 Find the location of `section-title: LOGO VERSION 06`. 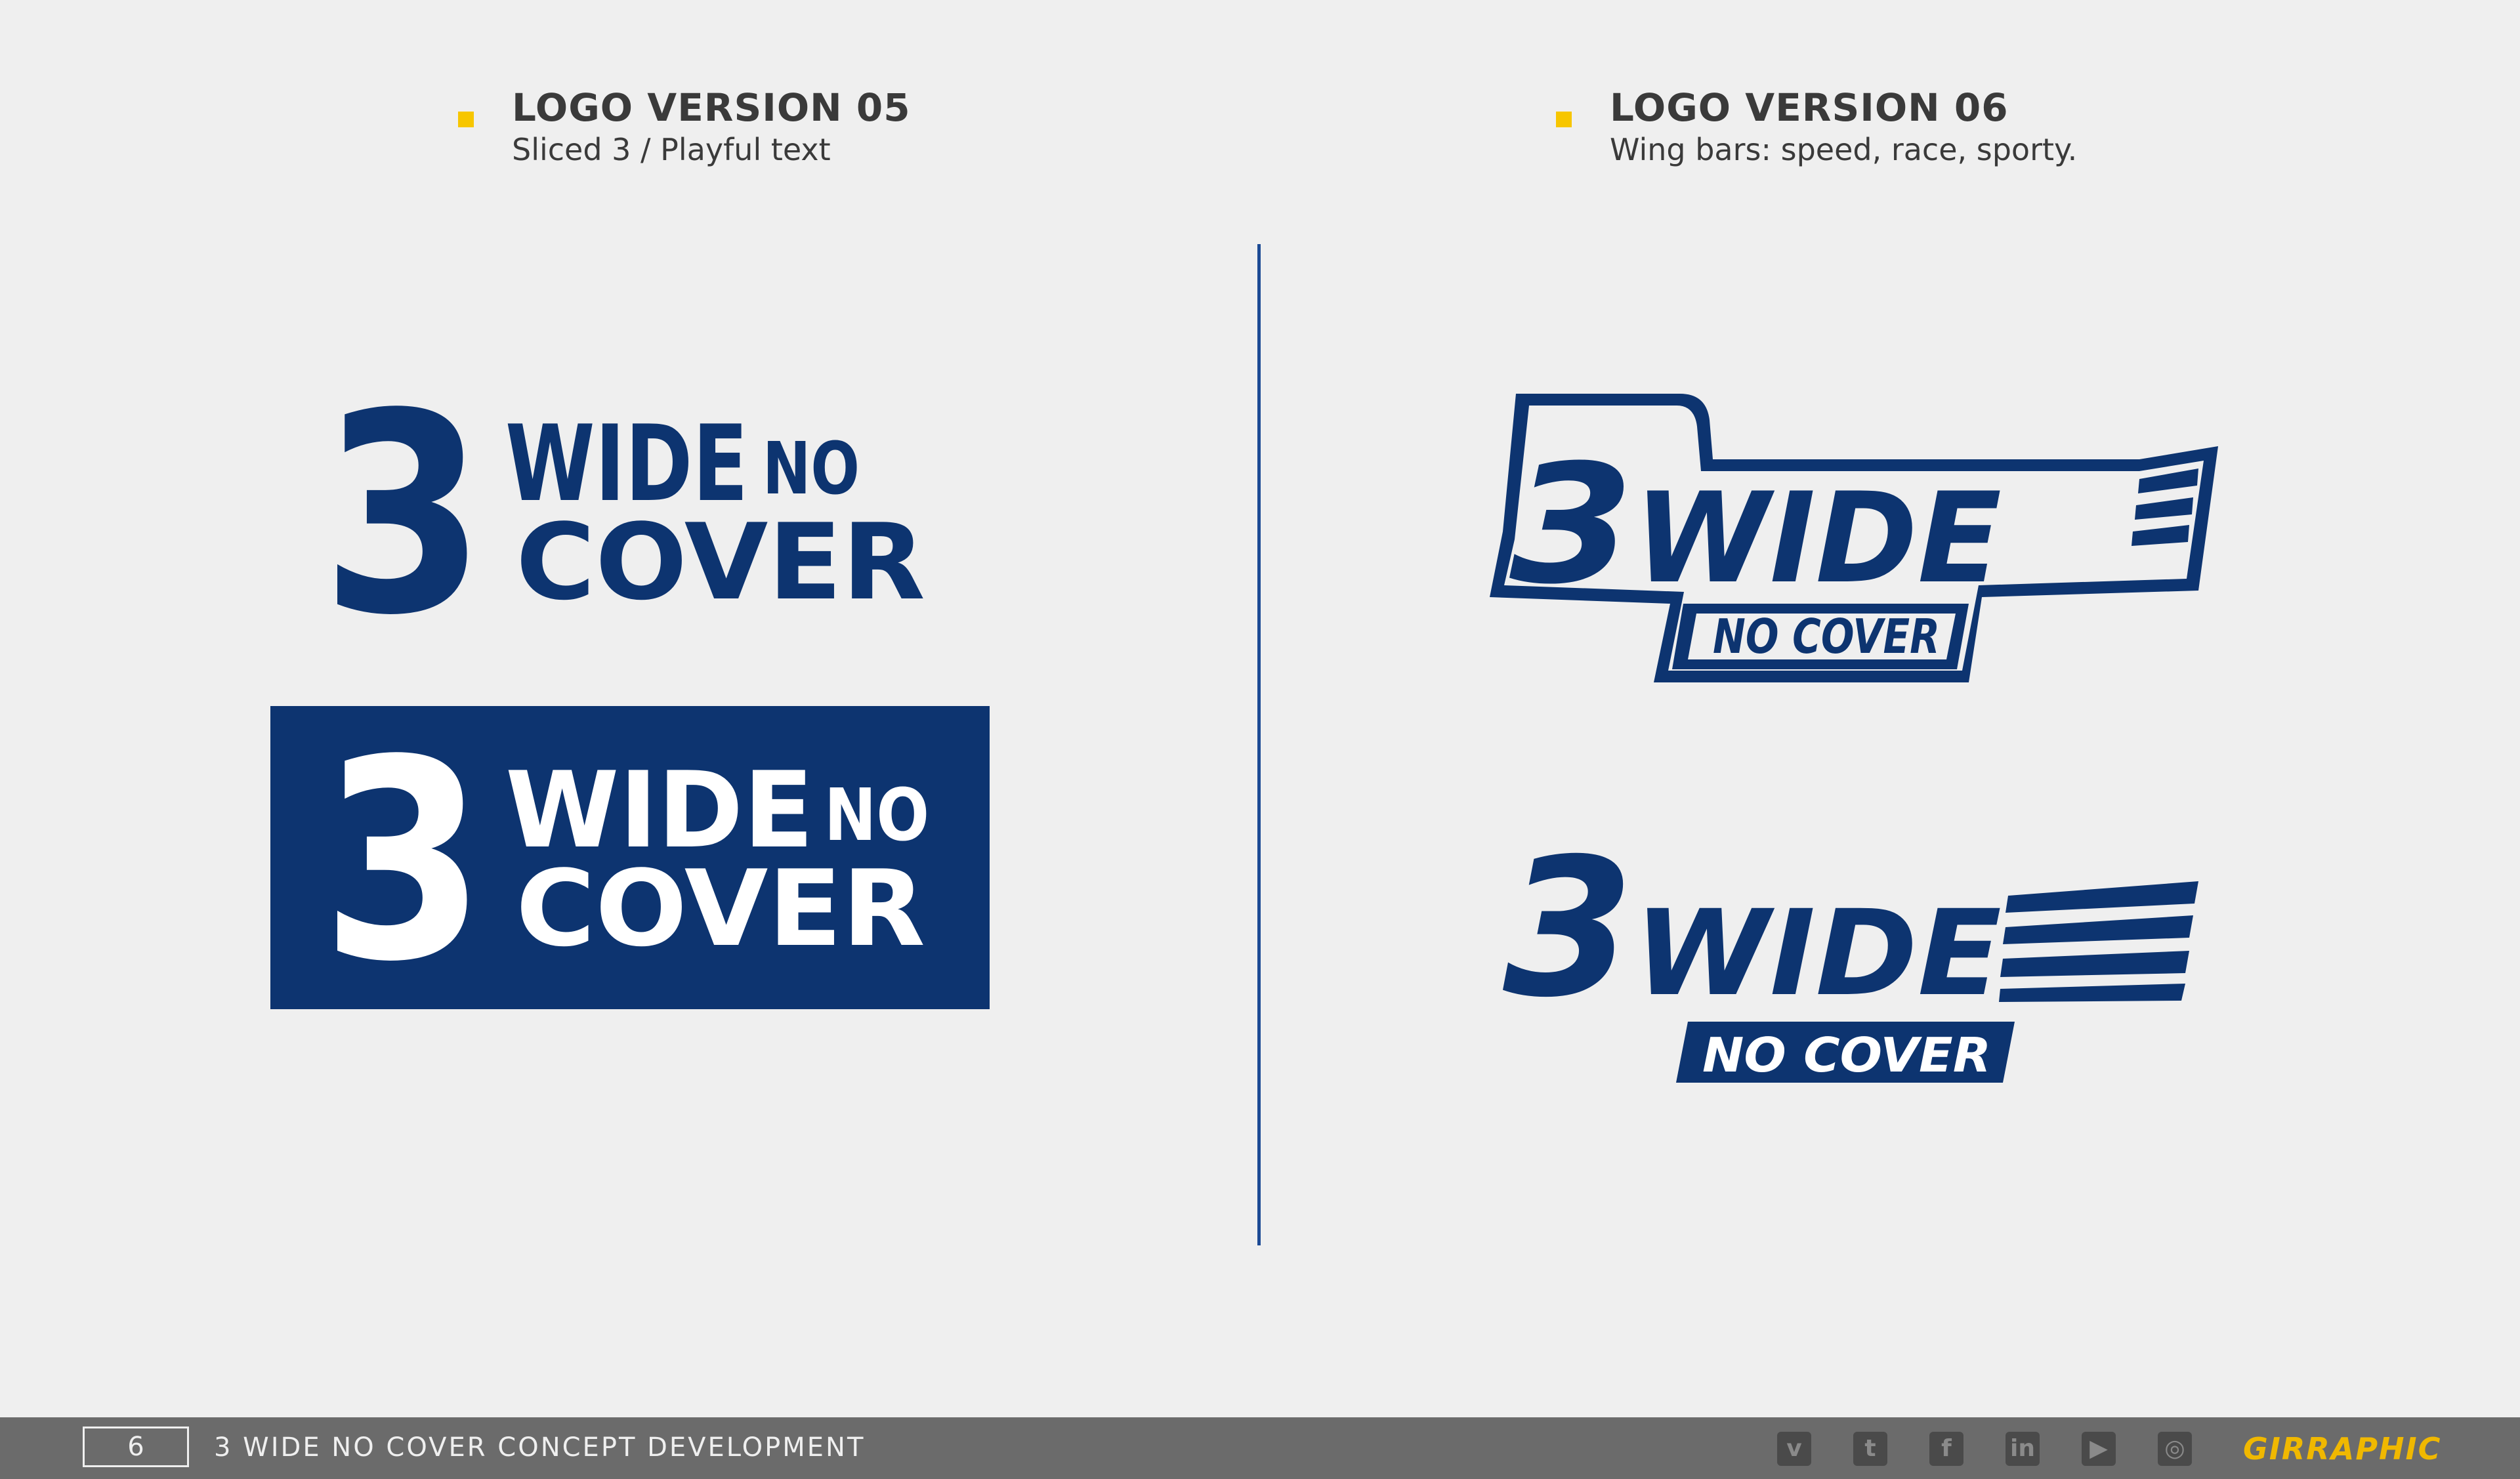

section-title: LOGO VERSION 06 is located at coordinates (1809, 107).